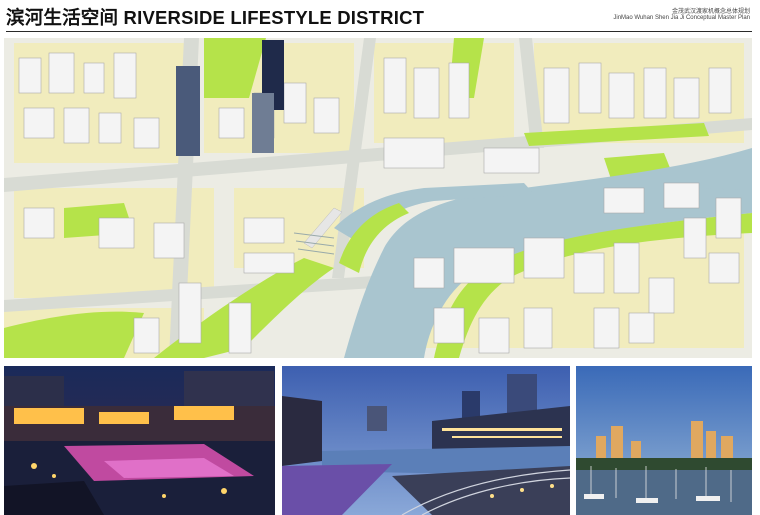  Describe the element at coordinates (426, 440) in the screenshot. I see `photo-dusk-promenade` at that location.